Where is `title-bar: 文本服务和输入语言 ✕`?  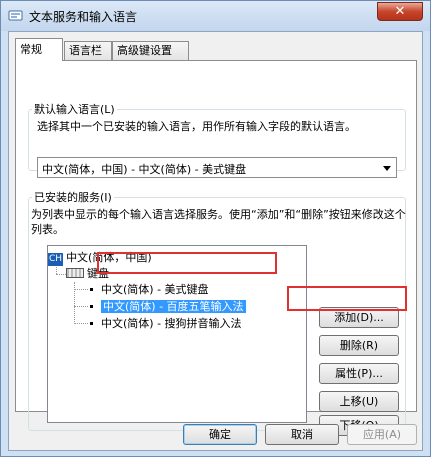
title-bar: 文本服务和输入语言 ✕ is located at coordinates (215, 16).